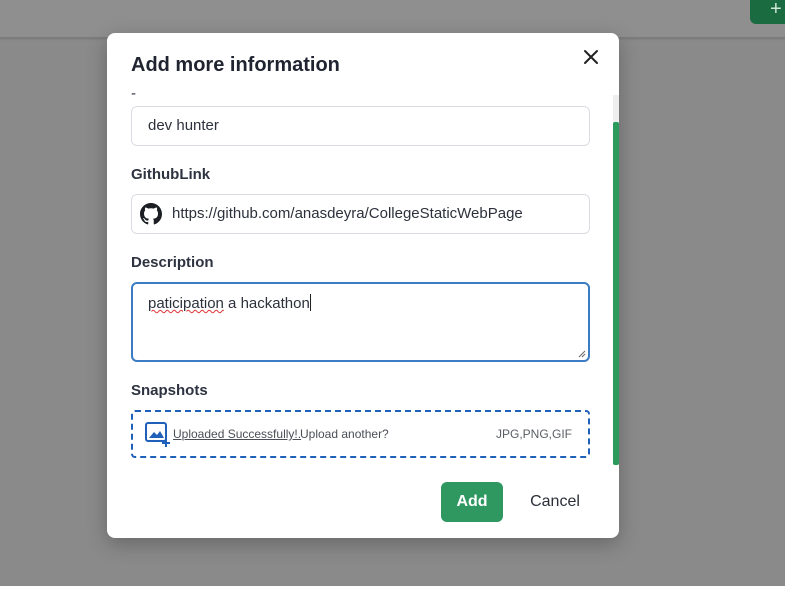  I want to click on github-icon, so click(151, 214).